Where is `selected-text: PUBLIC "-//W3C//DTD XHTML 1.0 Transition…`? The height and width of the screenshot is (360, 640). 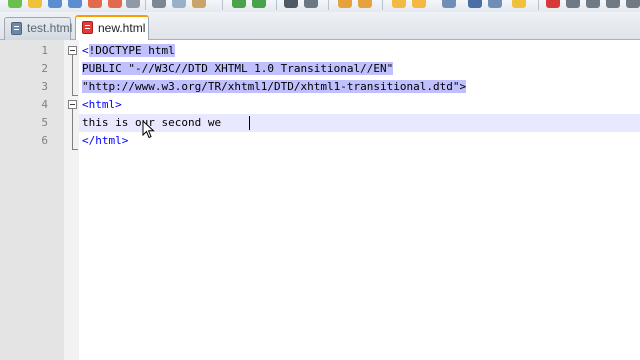 selected-text: PUBLIC "-//W3C//DTD XHTML 1.0 Transition… is located at coordinates (238, 68).